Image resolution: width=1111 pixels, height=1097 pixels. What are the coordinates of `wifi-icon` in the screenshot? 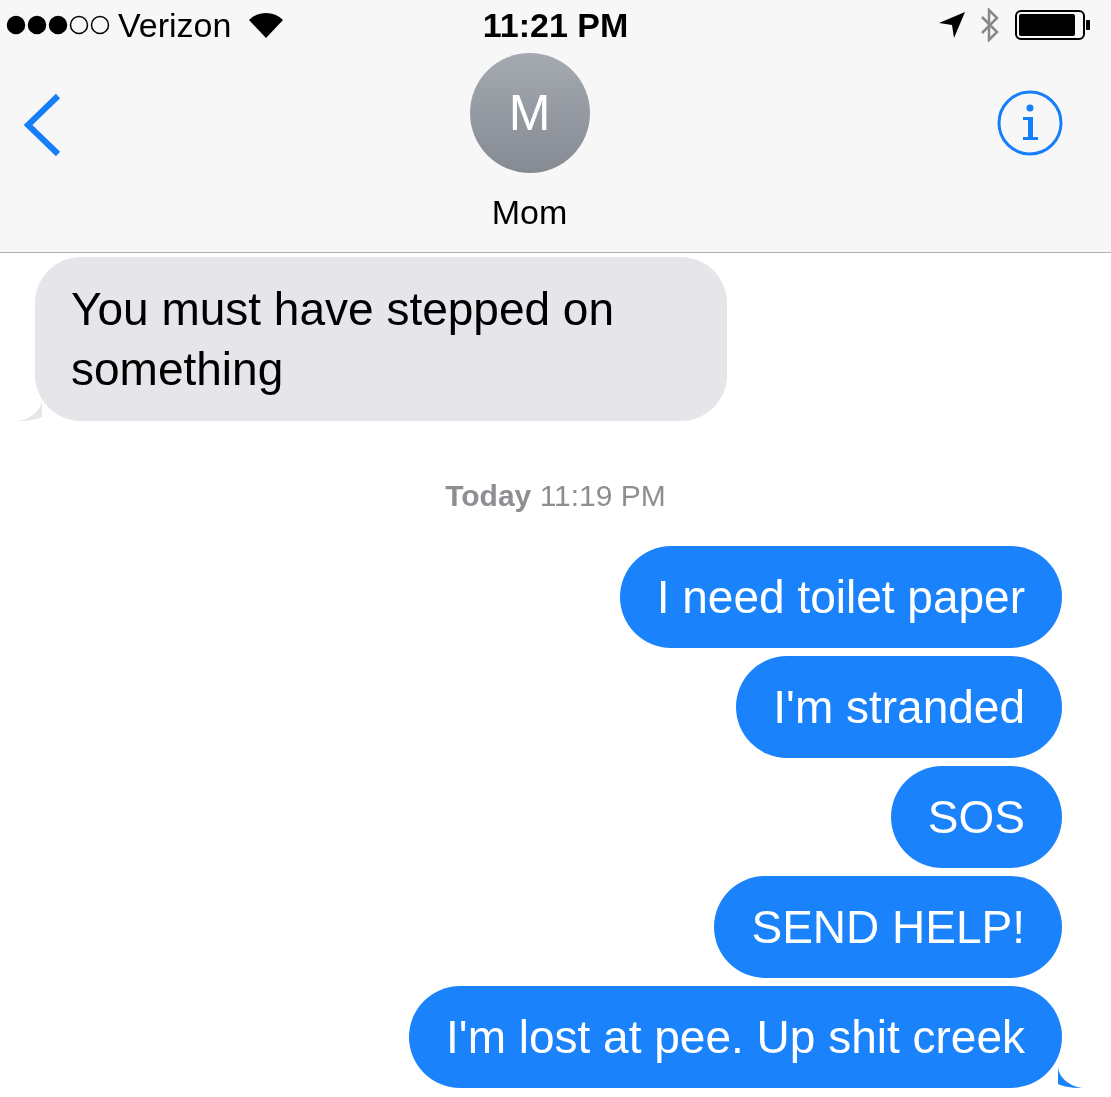 It's located at (266, 25).